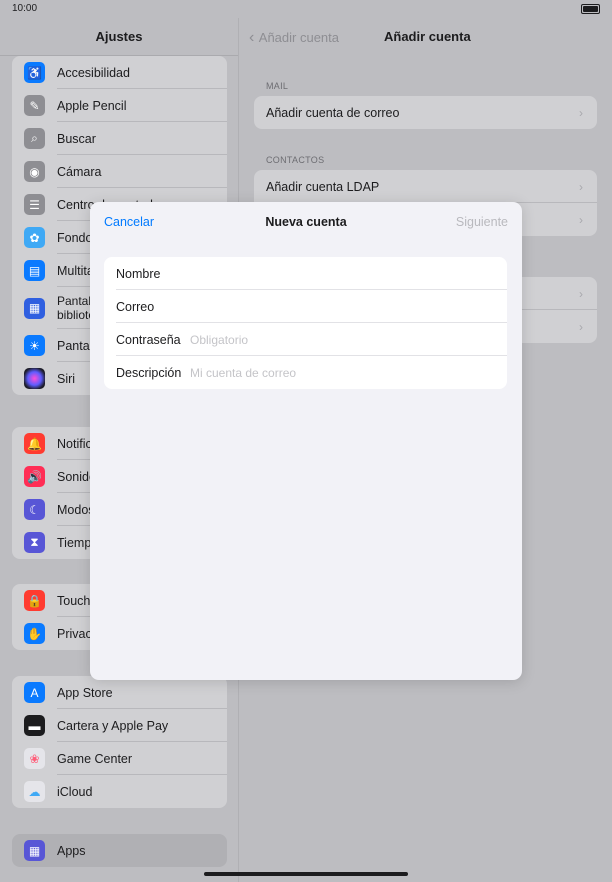  Describe the element at coordinates (135, 306) in the screenshot. I see `email-label: Correo` at that location.